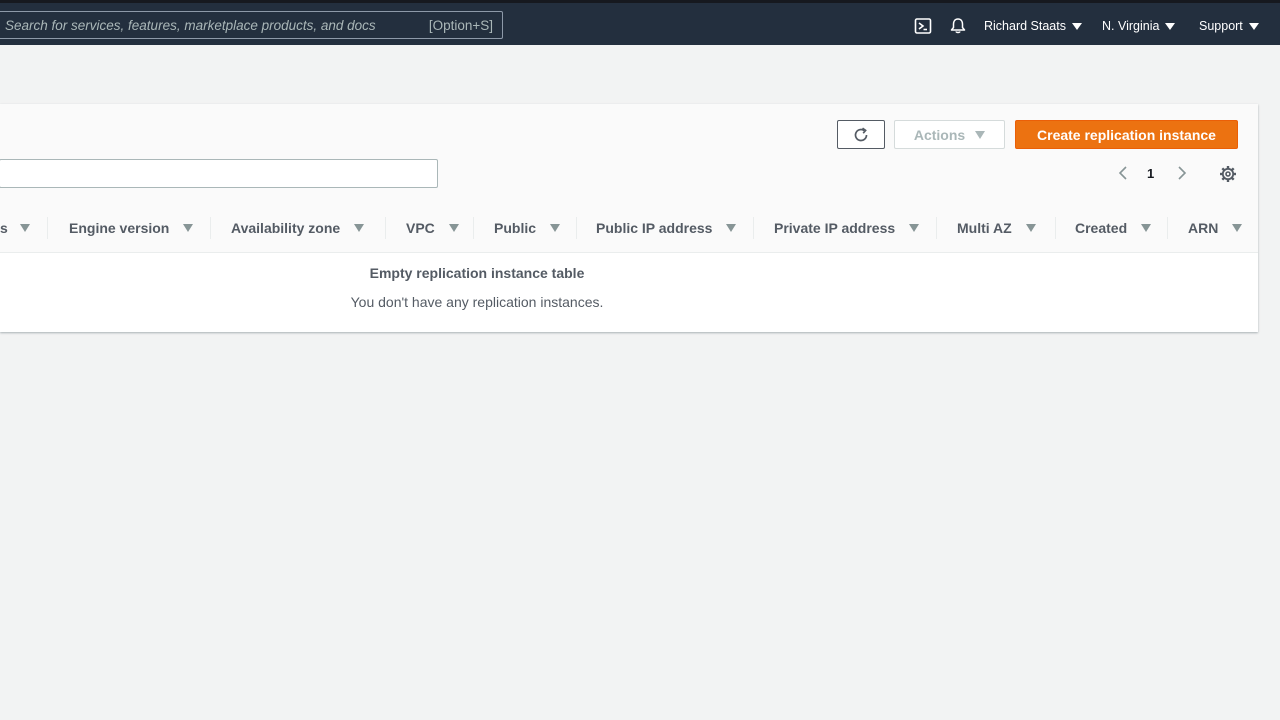 The width and height of the screenshot is (1280, 720). What do you see at coordinates (515, 227) in the screenshot?
I see `column-label: Public` at bounding box center [515, 227].